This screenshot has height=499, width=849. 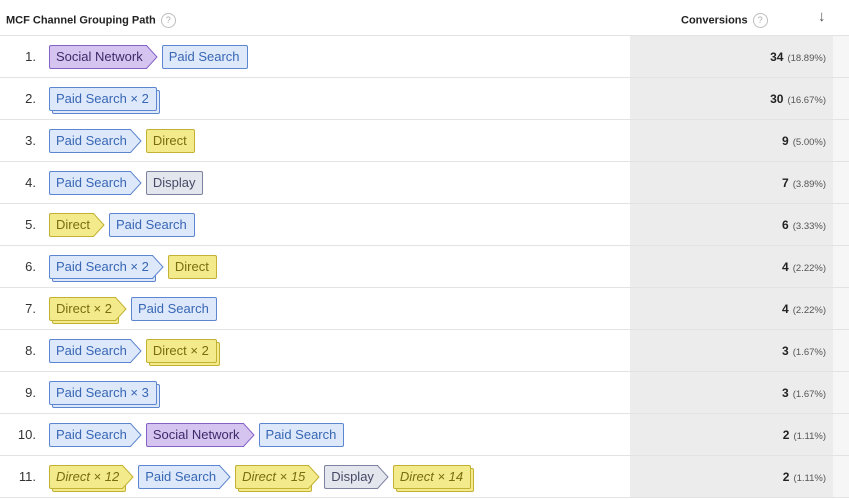 I want to click on path-step-direct: Direct × 12, so click(x=91, y=478).